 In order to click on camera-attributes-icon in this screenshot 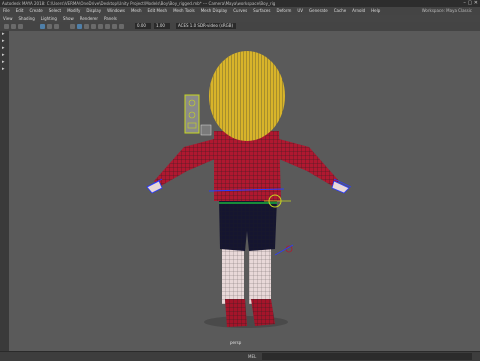, I will do `click(13, 26)`.